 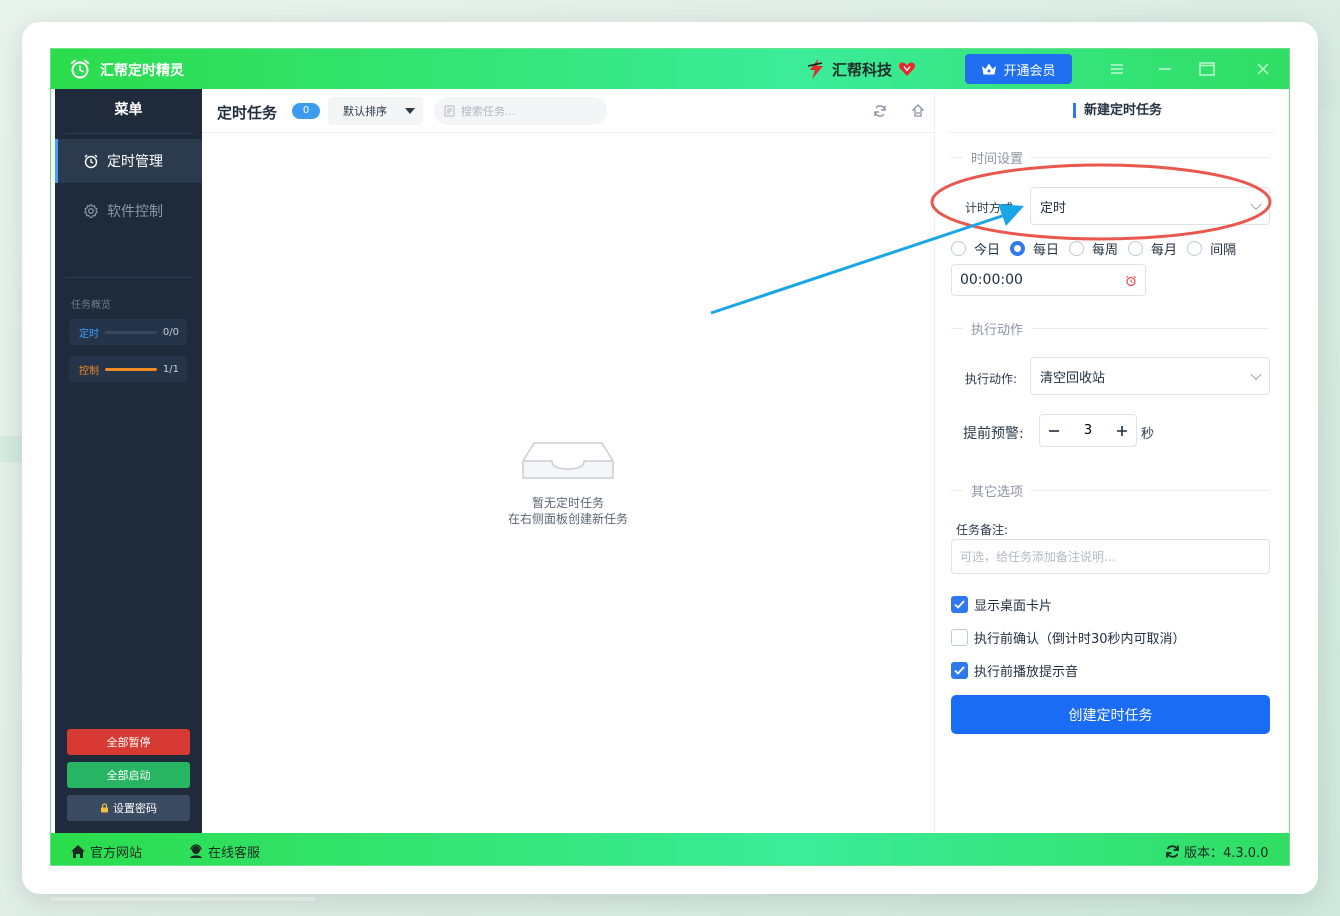 I want to click on panel-title: 新建定时任务, so click(x=1117, y=110).